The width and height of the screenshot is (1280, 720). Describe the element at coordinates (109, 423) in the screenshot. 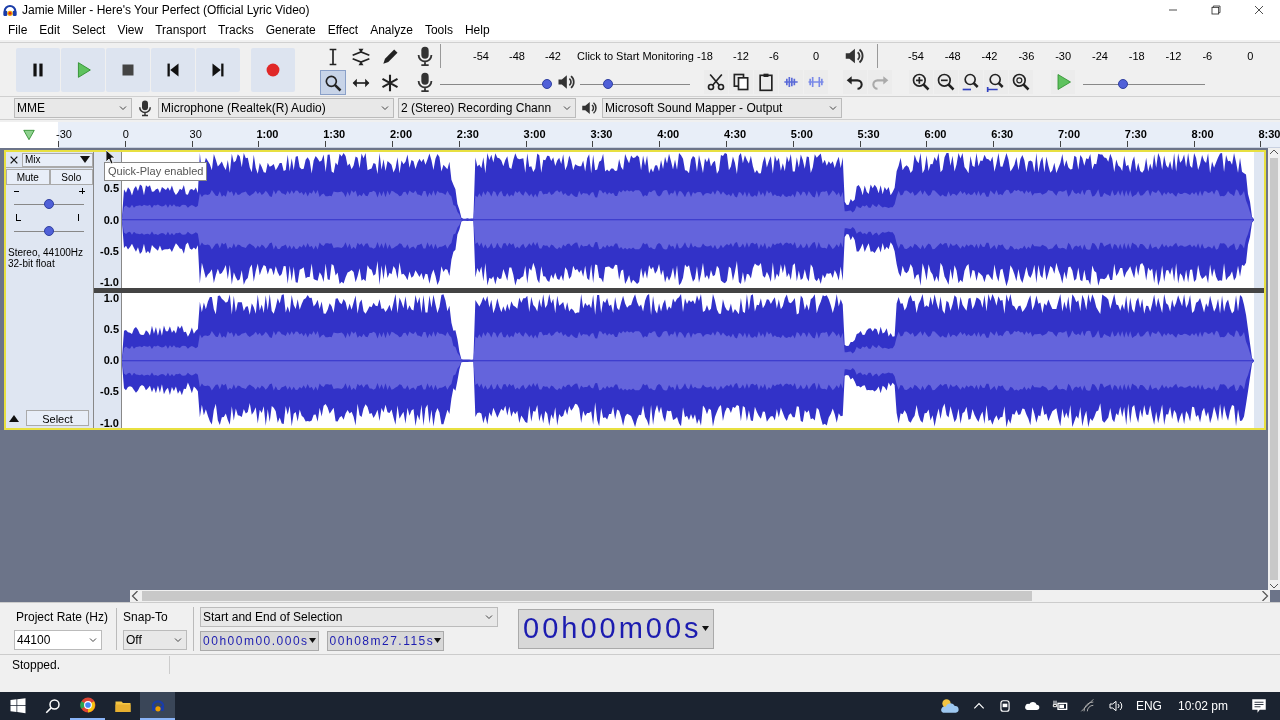

I see `scale-label: -1.0` at that location.